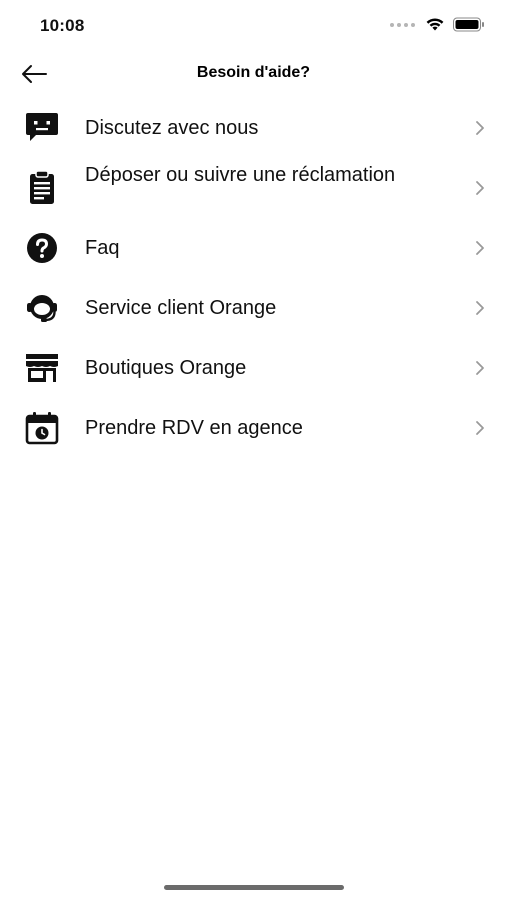 This screenshot has width=507, height=900. Describe the element at coordinates (42, 368) in the screenshot. I see `store-icon` at that location.